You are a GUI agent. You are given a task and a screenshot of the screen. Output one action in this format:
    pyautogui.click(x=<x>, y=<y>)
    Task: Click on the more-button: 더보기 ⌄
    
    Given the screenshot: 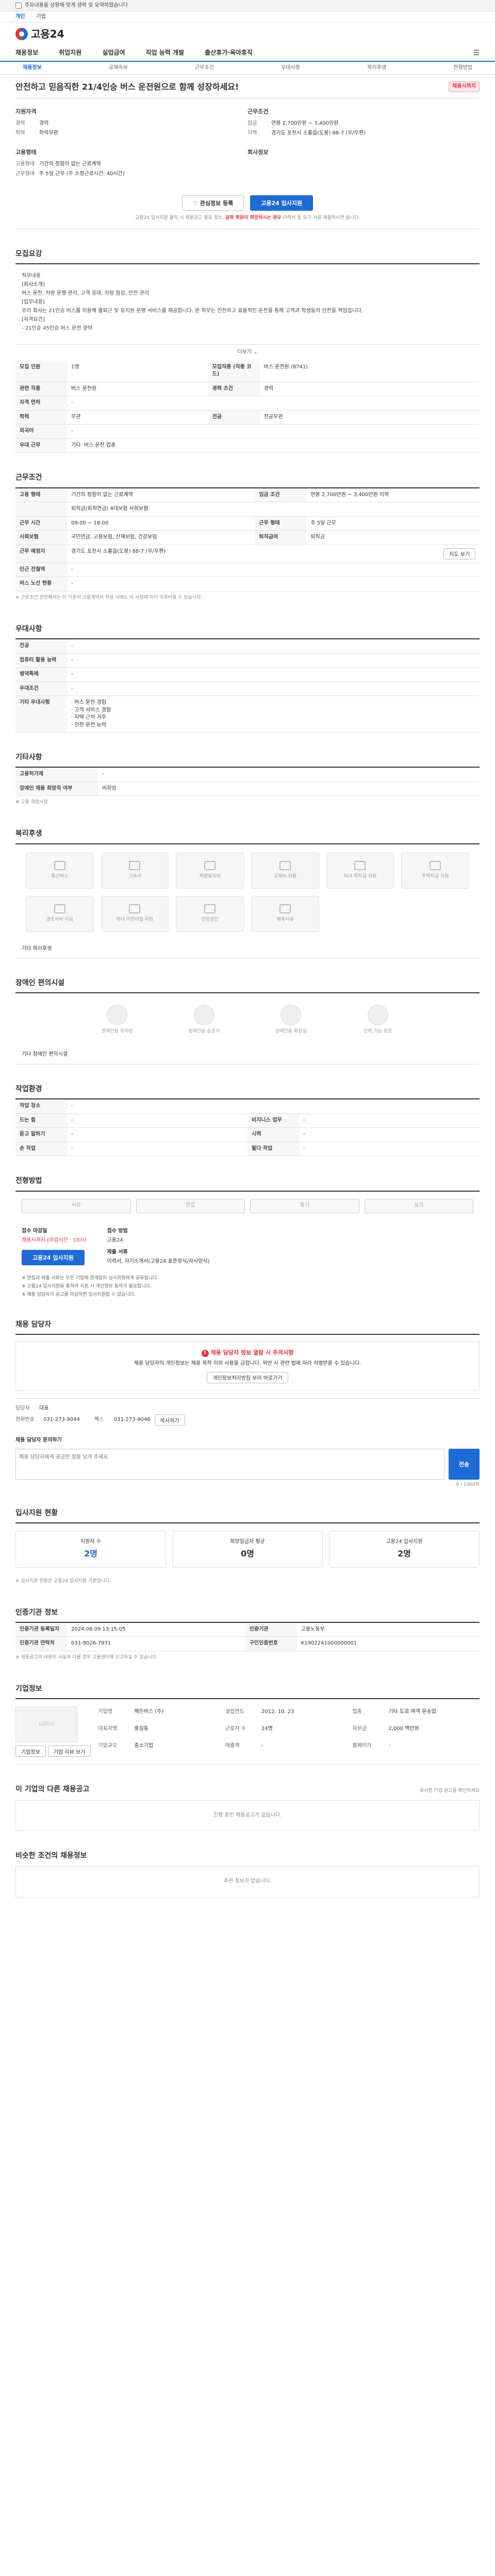 What is the action you would take?
    pyautogui.click(x=247, y=353)
    